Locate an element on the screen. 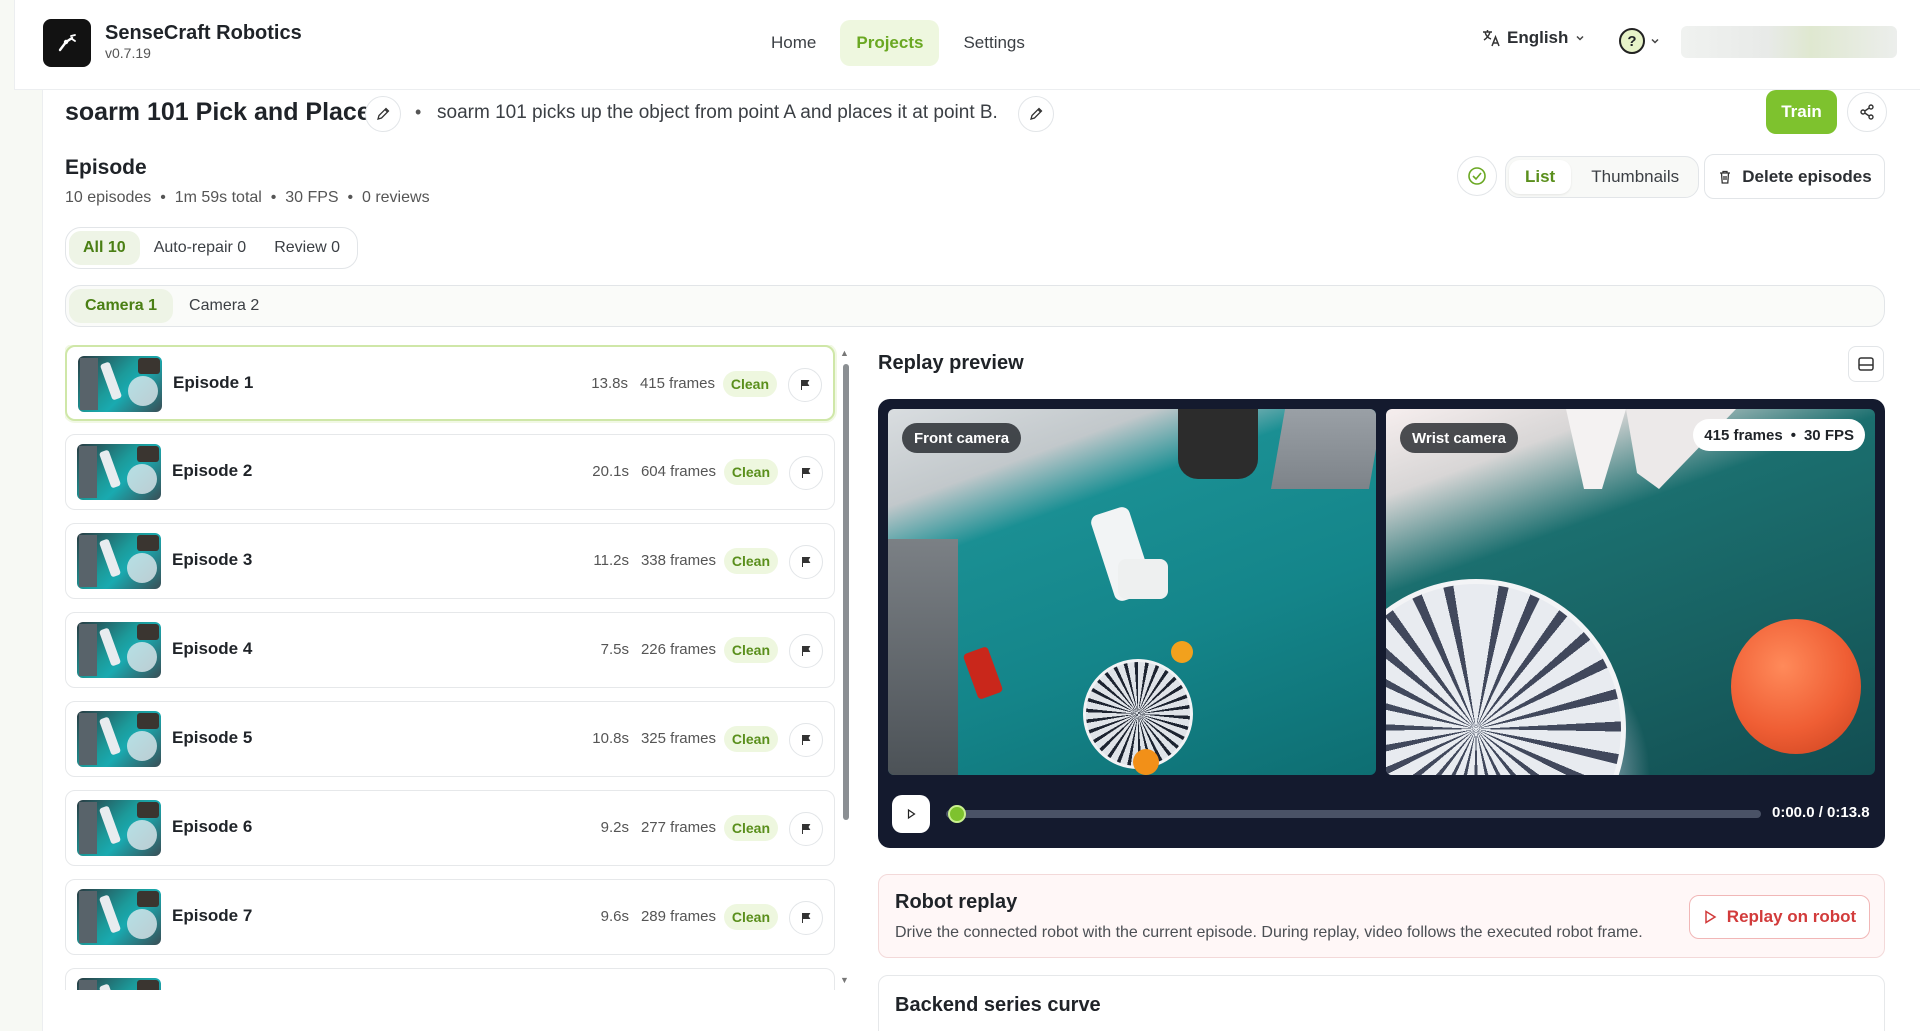 The width and height of the screenshot is (1920, 1031). episode-frames: 338 frames is located at coordinates (678, 560).